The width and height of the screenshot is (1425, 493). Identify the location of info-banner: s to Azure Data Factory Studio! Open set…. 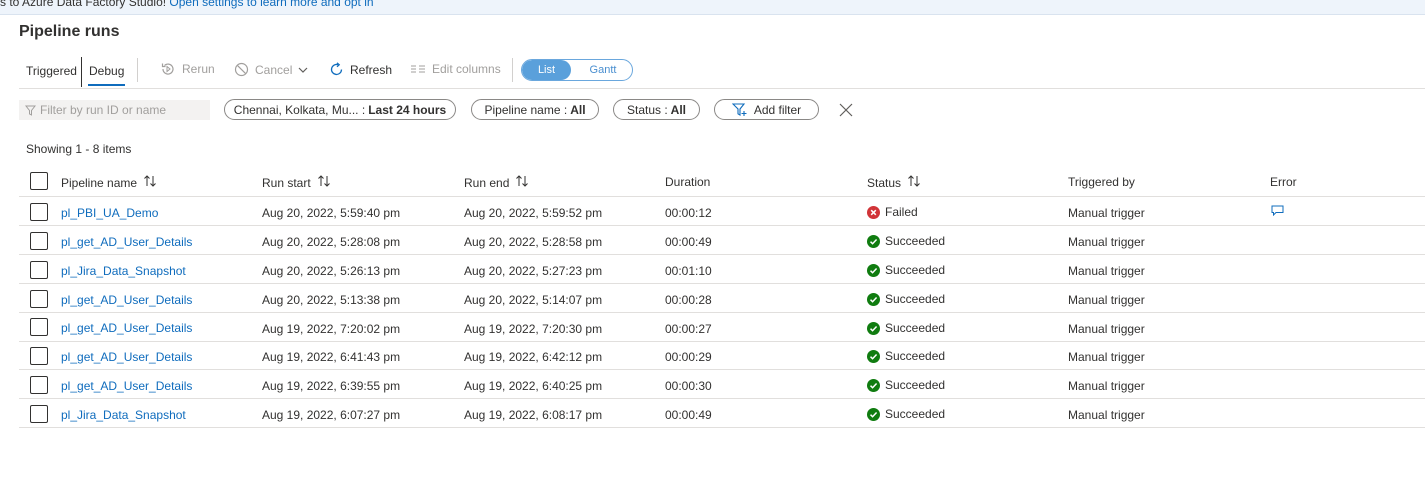
(712, 7).